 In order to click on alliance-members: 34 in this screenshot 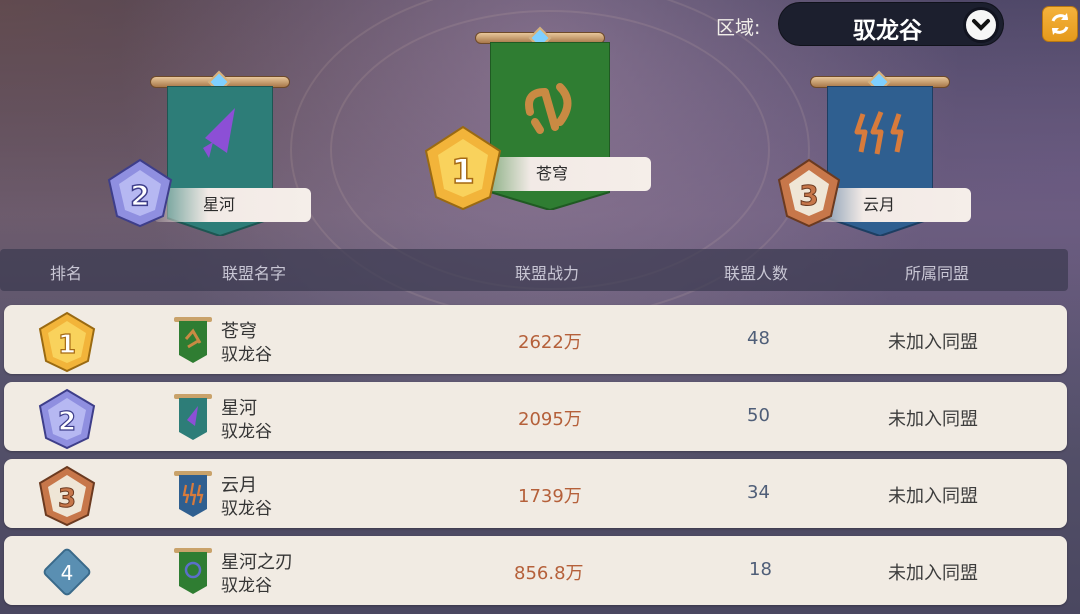, I will do `click(758, 492)`.